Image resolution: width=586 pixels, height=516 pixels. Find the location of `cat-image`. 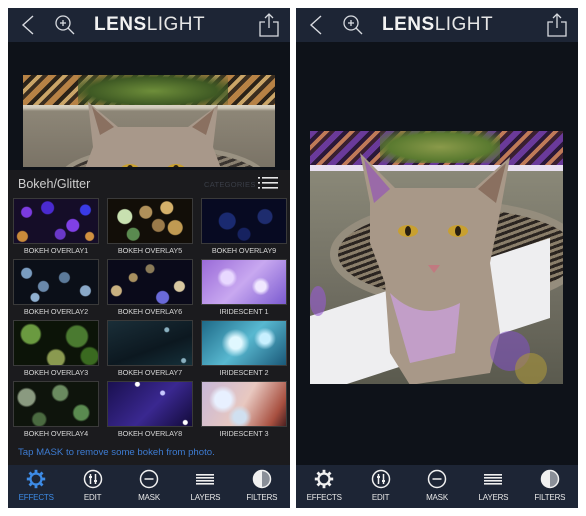

cat-image is located at coordinates (153, 134).